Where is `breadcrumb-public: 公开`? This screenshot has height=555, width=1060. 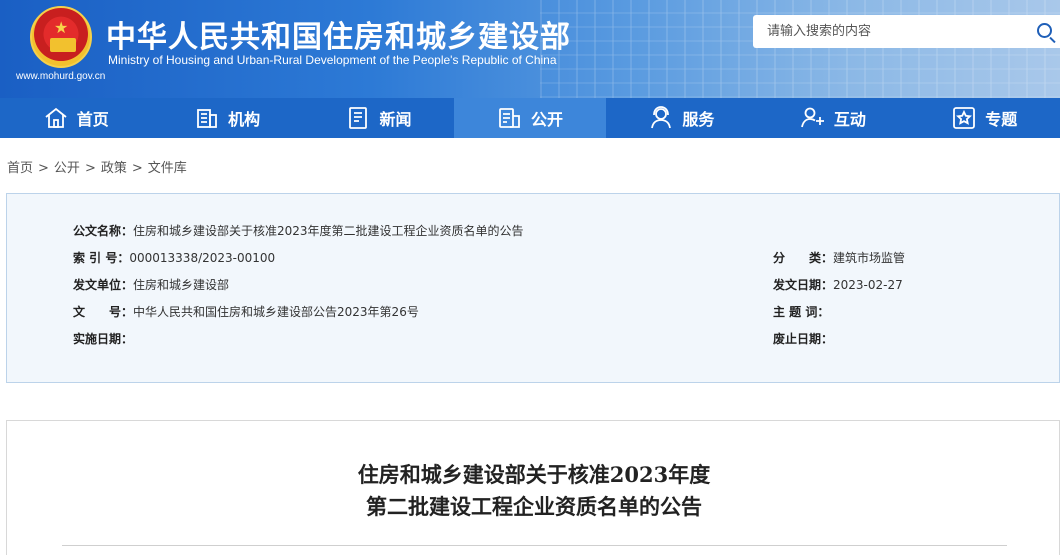 breadcrumb-public: 公开 is located at coordinates (67, 168).